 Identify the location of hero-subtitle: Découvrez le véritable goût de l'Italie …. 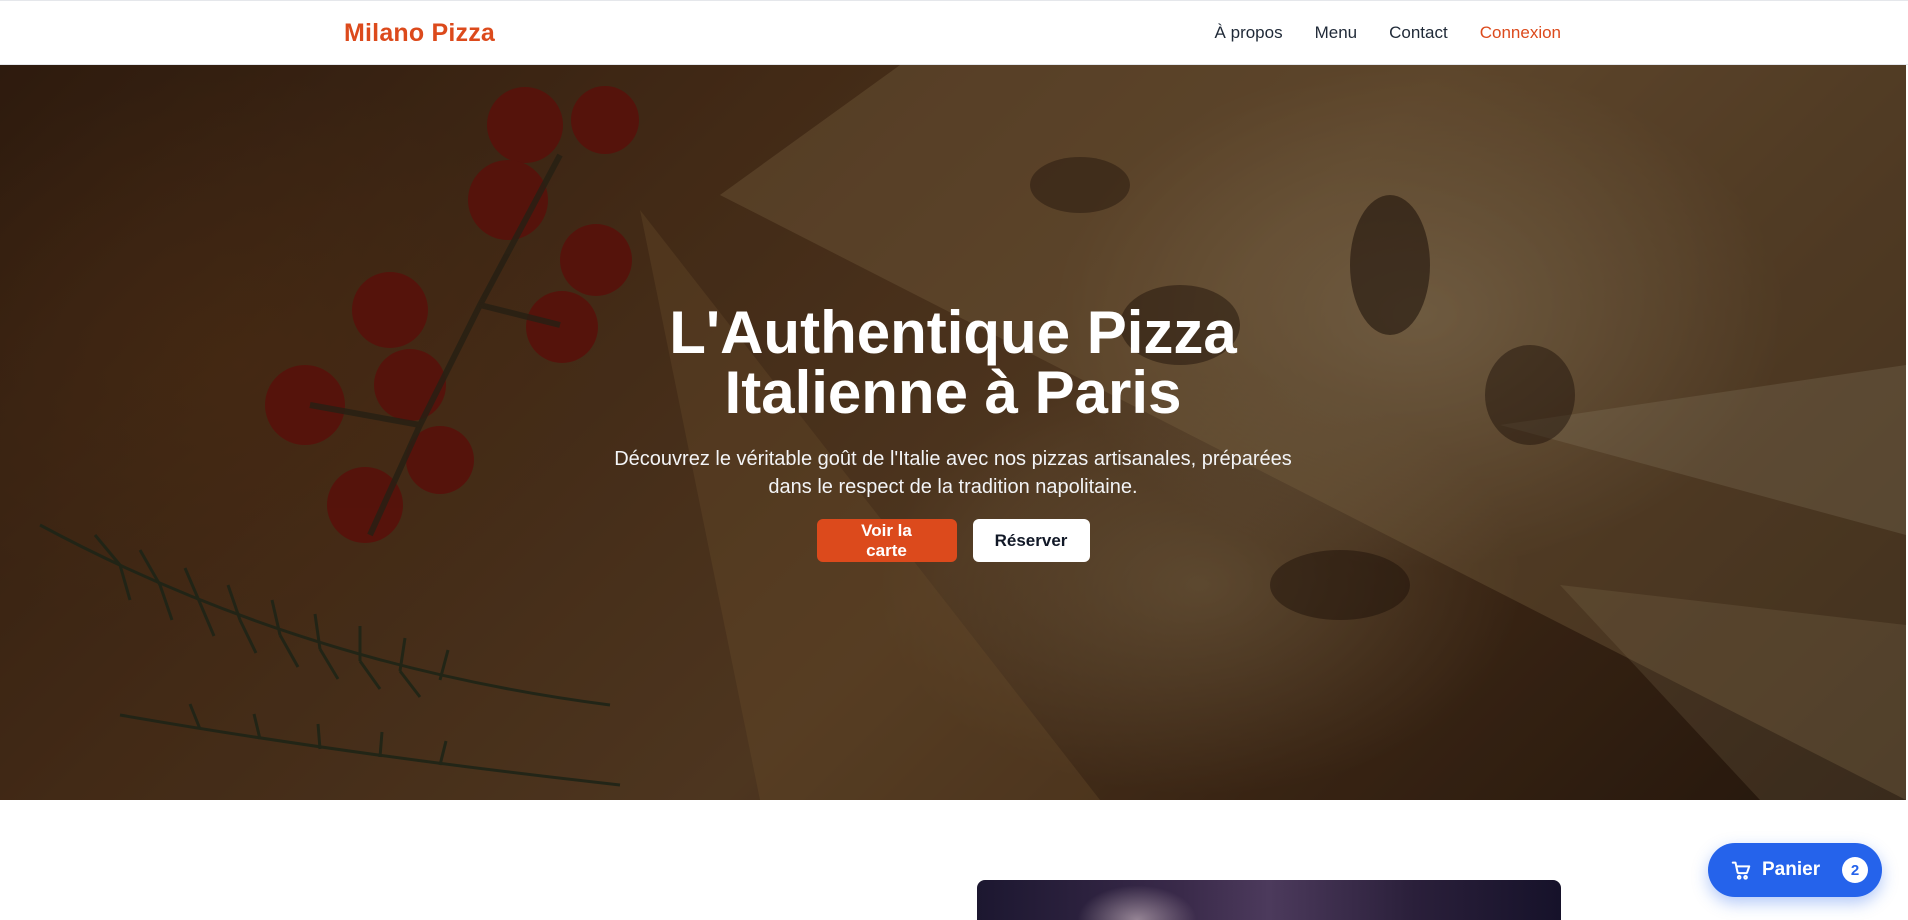
(953, 473).